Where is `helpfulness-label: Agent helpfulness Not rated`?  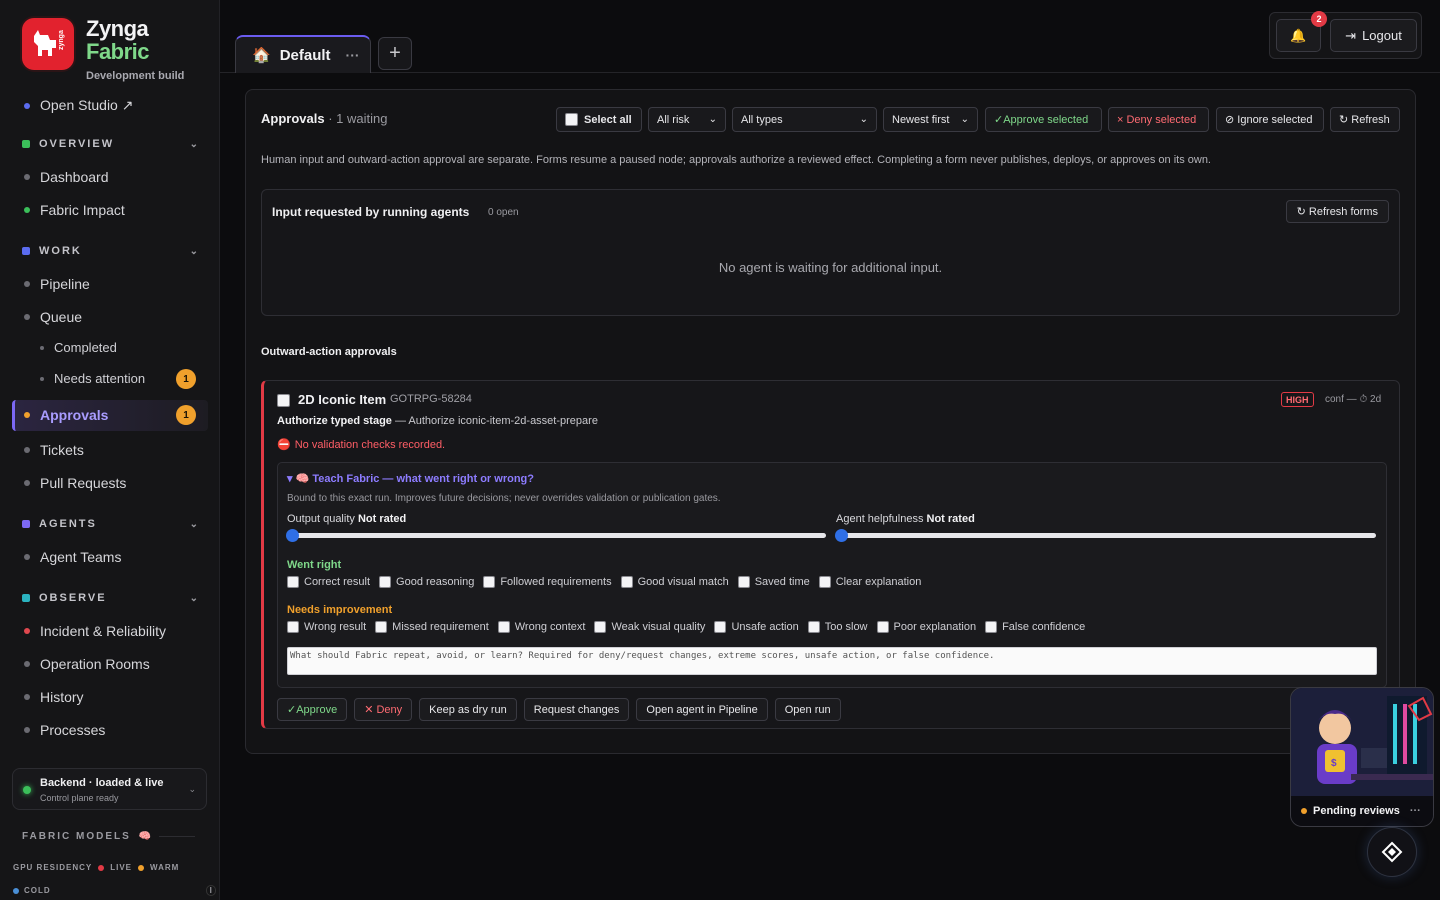 helpfulness-label: Agent helpfulness Not rated is located at coordinates (905, 519).